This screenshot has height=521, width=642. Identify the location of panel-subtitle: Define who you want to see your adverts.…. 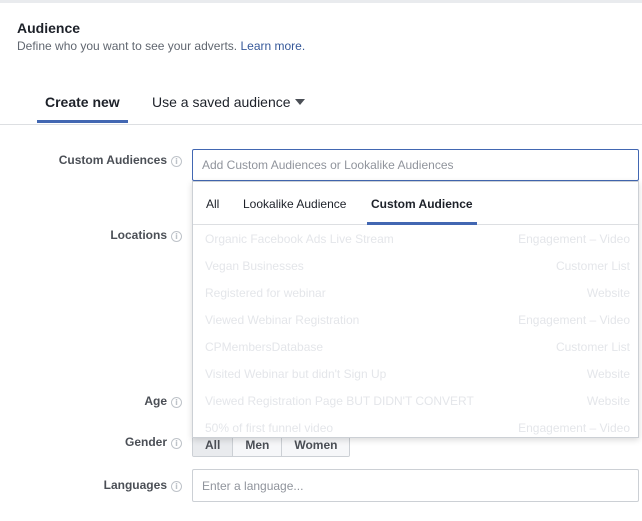
(161, 46).